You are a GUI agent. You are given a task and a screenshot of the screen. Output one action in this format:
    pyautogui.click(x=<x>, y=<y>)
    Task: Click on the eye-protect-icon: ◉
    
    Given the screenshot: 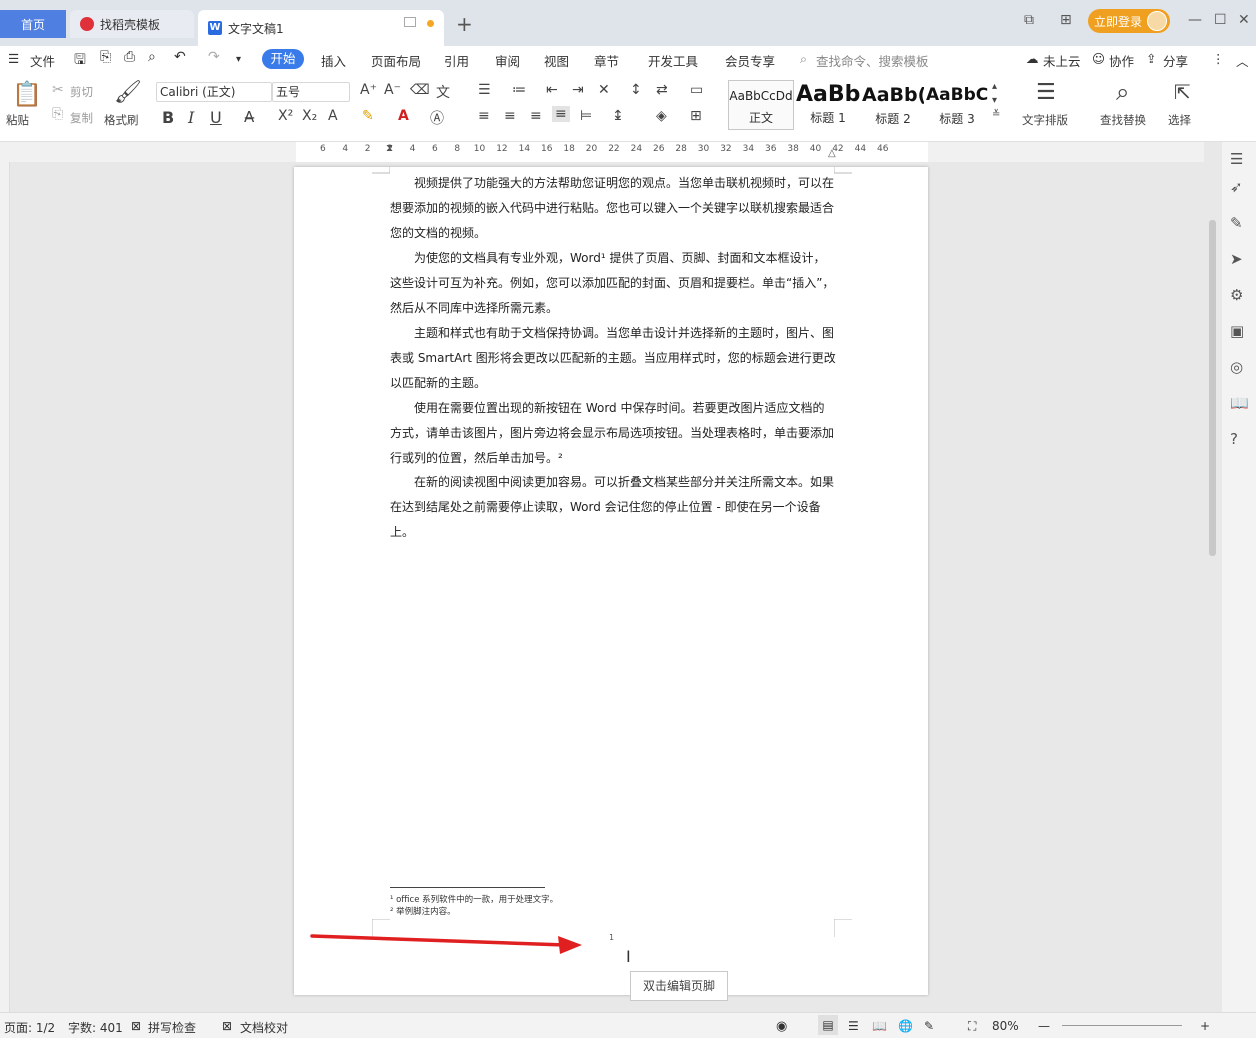 What is the action you would take?
    pyautogui.click(x=781, y=1026)
    